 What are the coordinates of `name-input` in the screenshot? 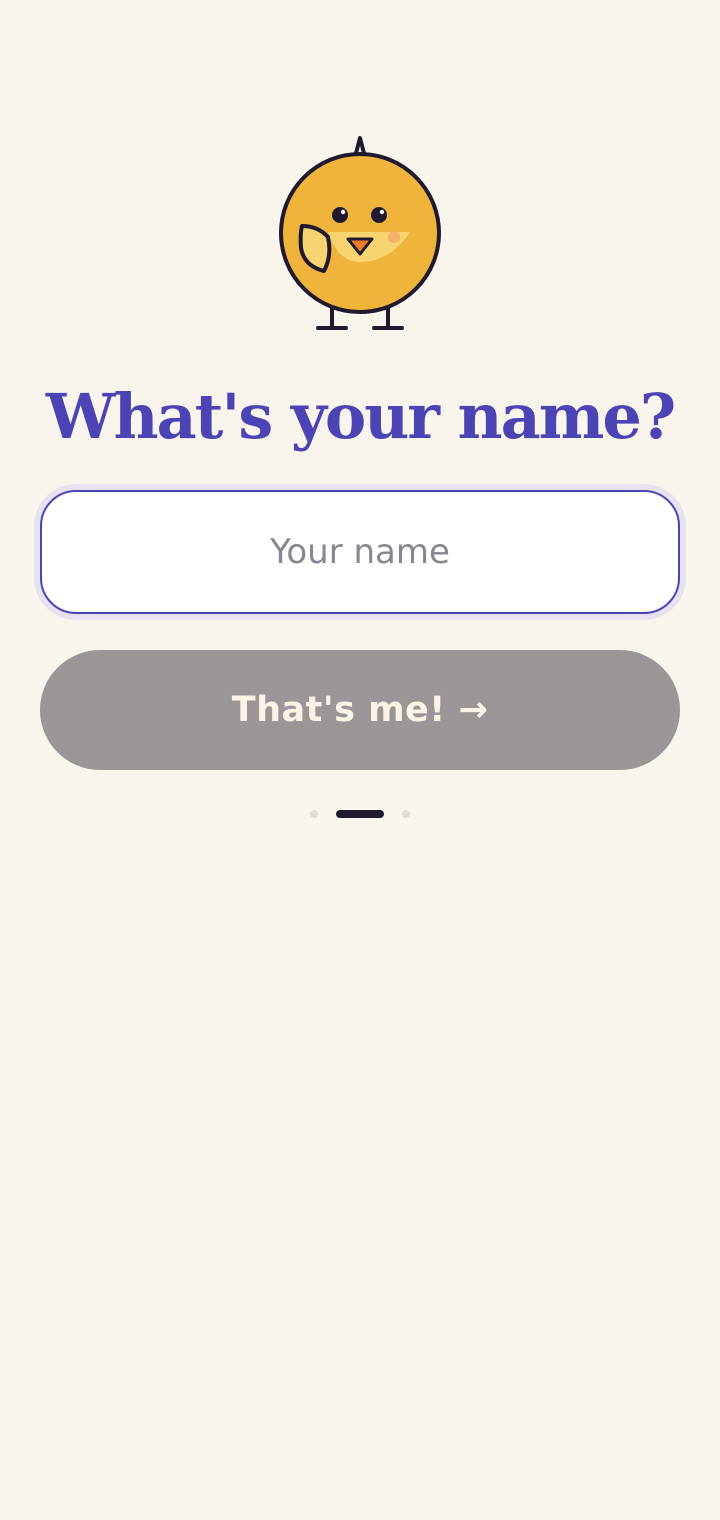 It's located at (360, 552).